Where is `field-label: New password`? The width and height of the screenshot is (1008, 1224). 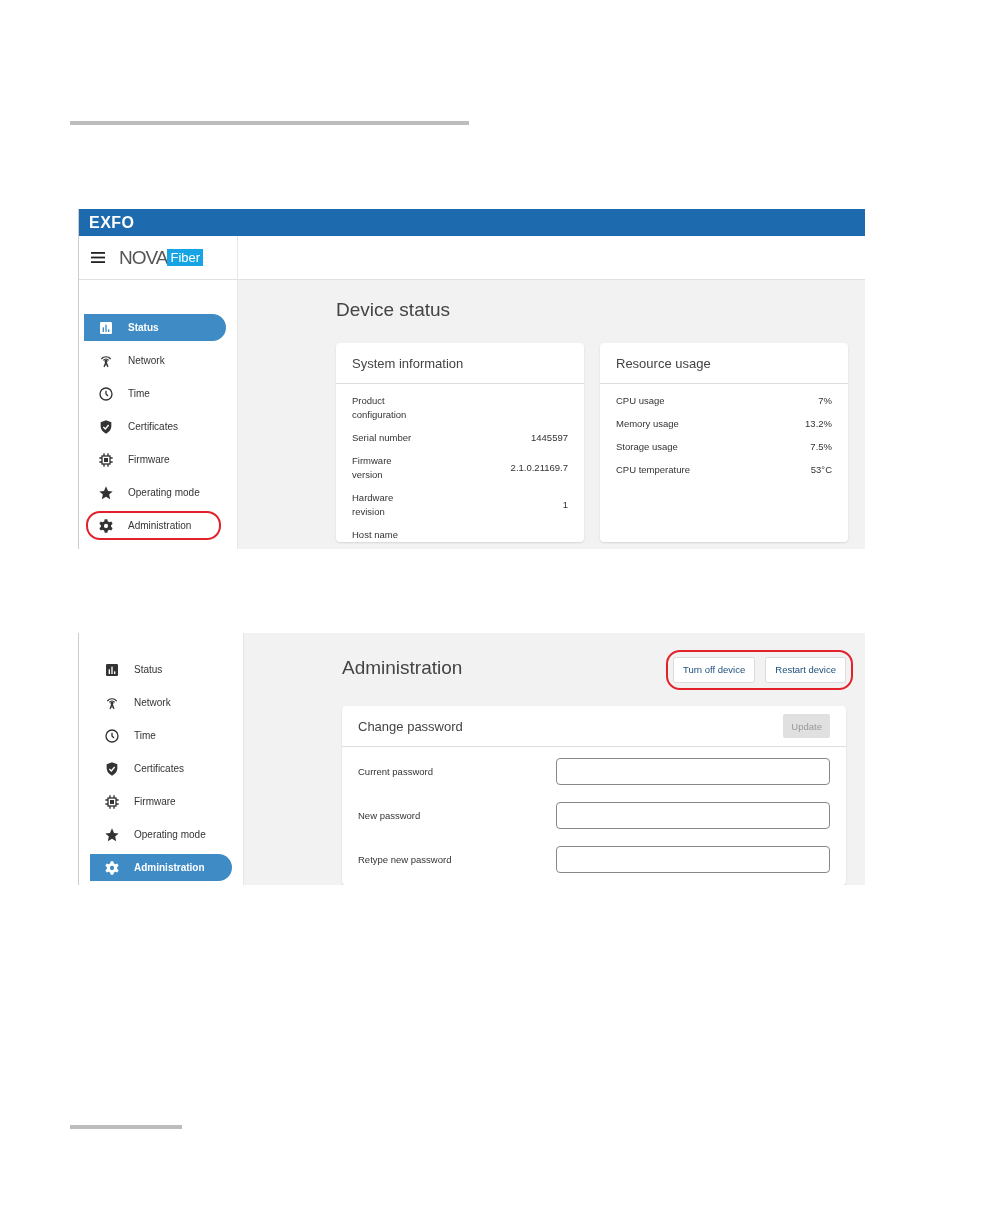 field-label: New password is located at coordinates (389, 815).